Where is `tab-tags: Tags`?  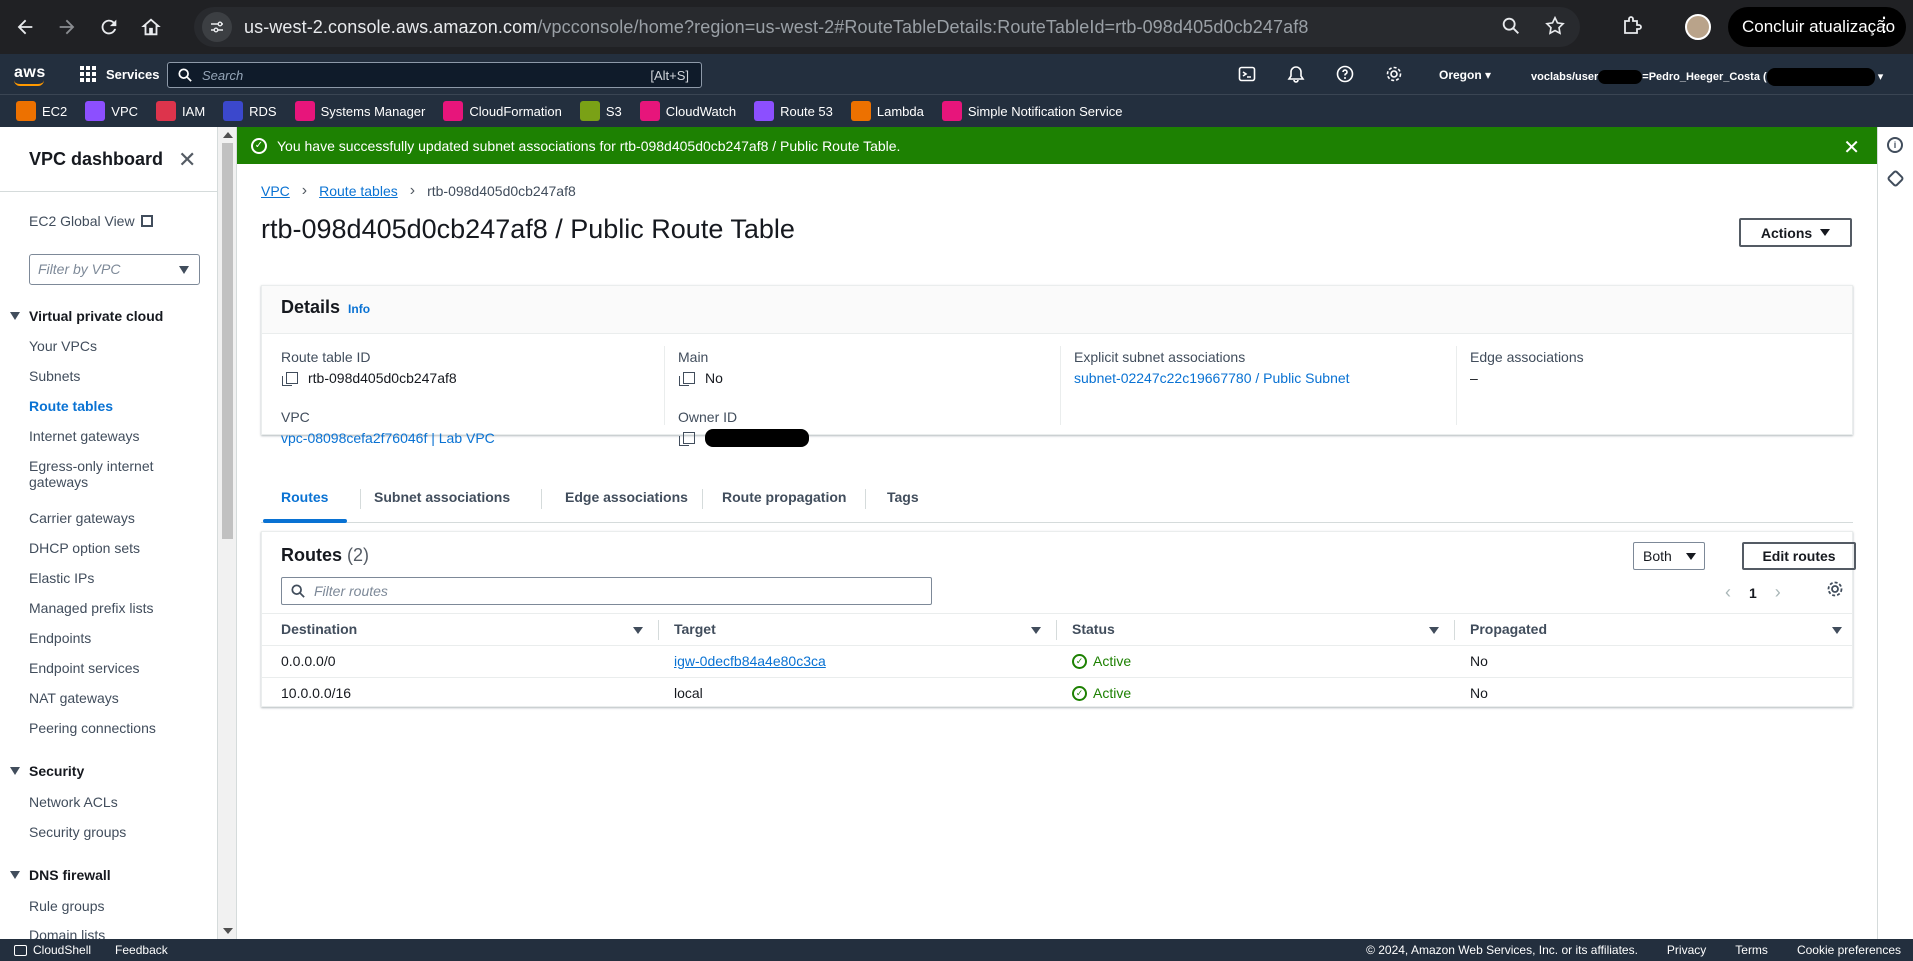 tab-tags: Tags is located at coordinates (903, 497).